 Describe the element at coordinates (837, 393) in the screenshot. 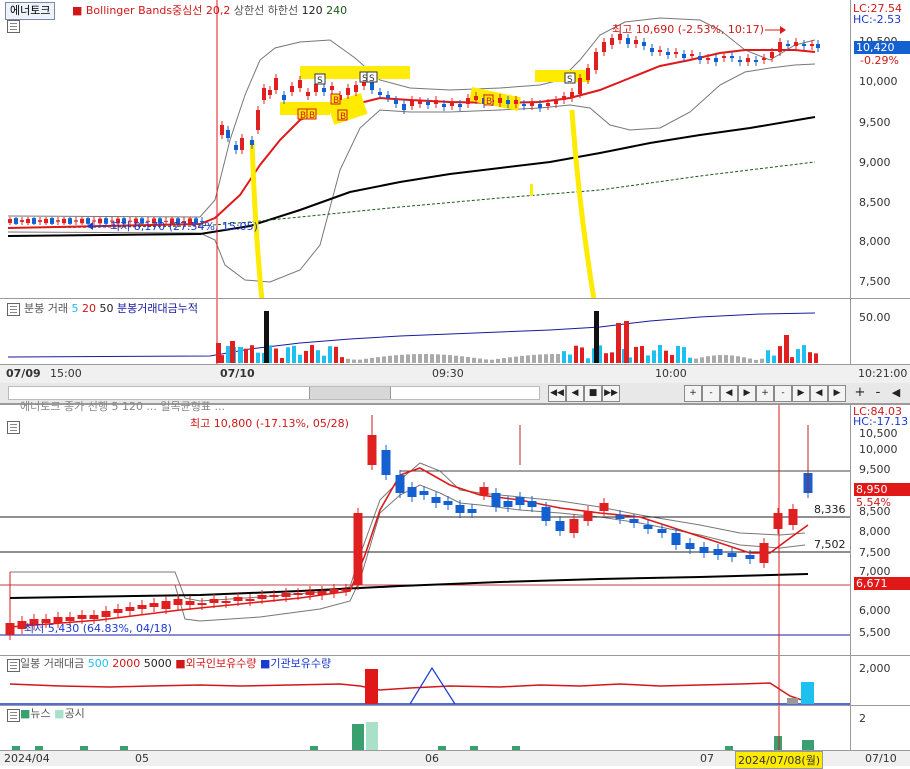

I see `forward-button: ▶` at that location.